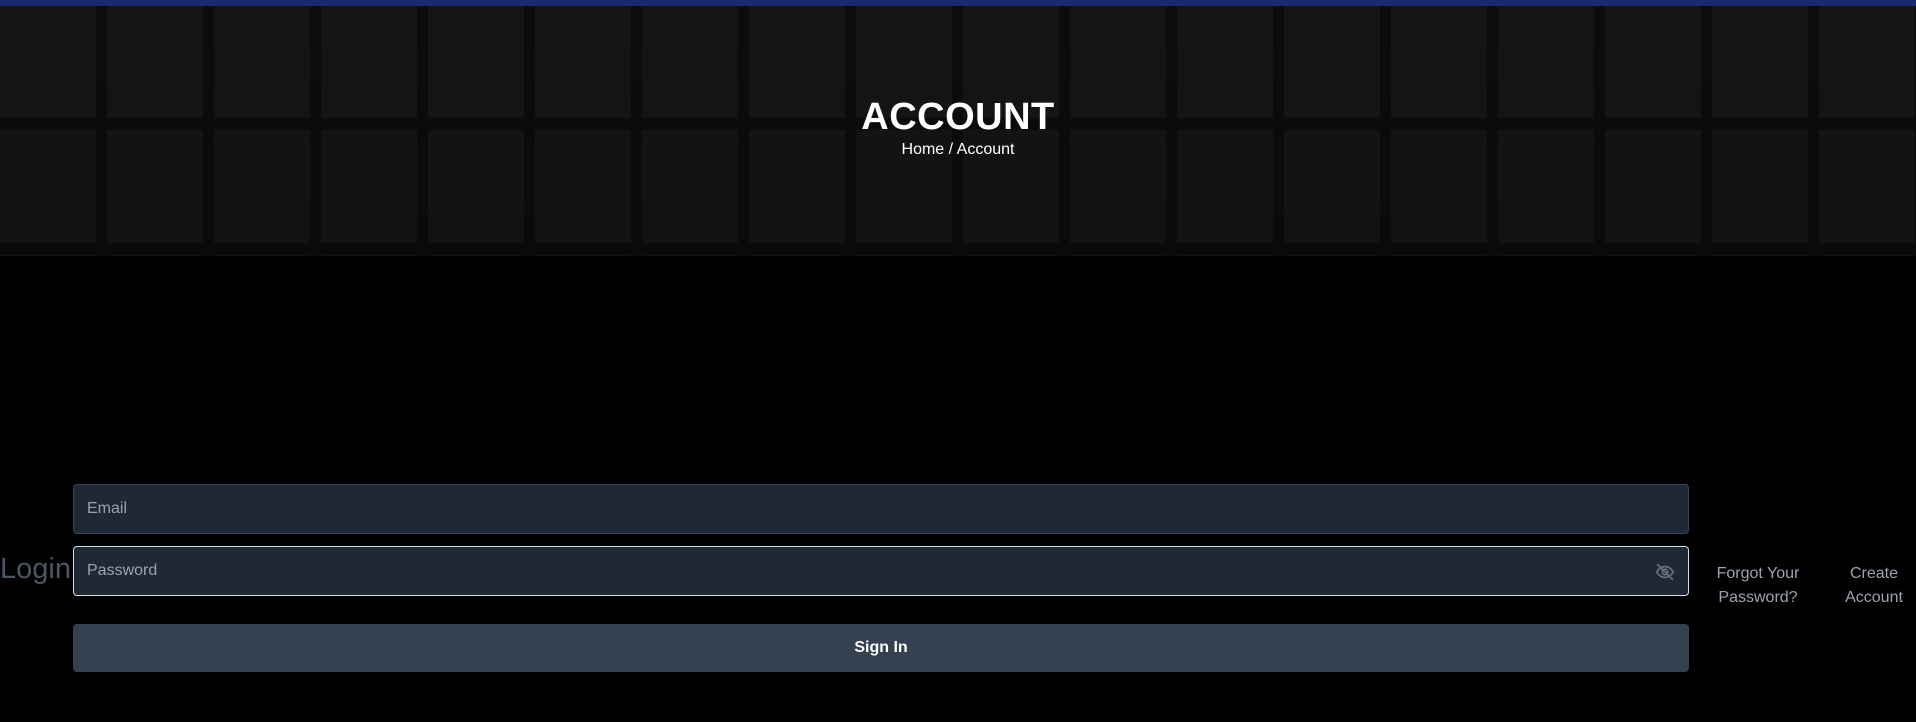 This screenshot has width=1916, height=722. I want to click on forgot-password-link: Forgot Your Password?, so click(1758, 586).